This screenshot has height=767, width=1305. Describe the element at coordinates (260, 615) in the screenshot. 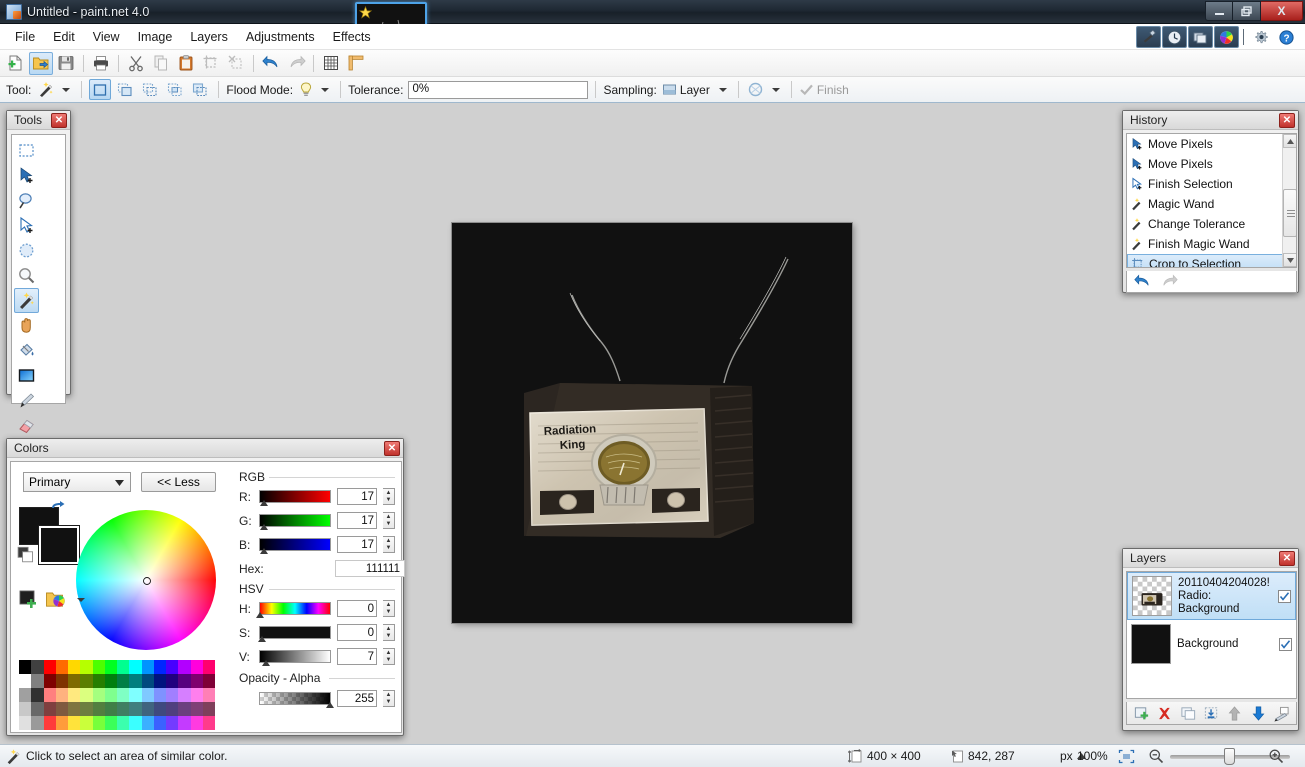

I see `hue-channel-thumb` at that location.